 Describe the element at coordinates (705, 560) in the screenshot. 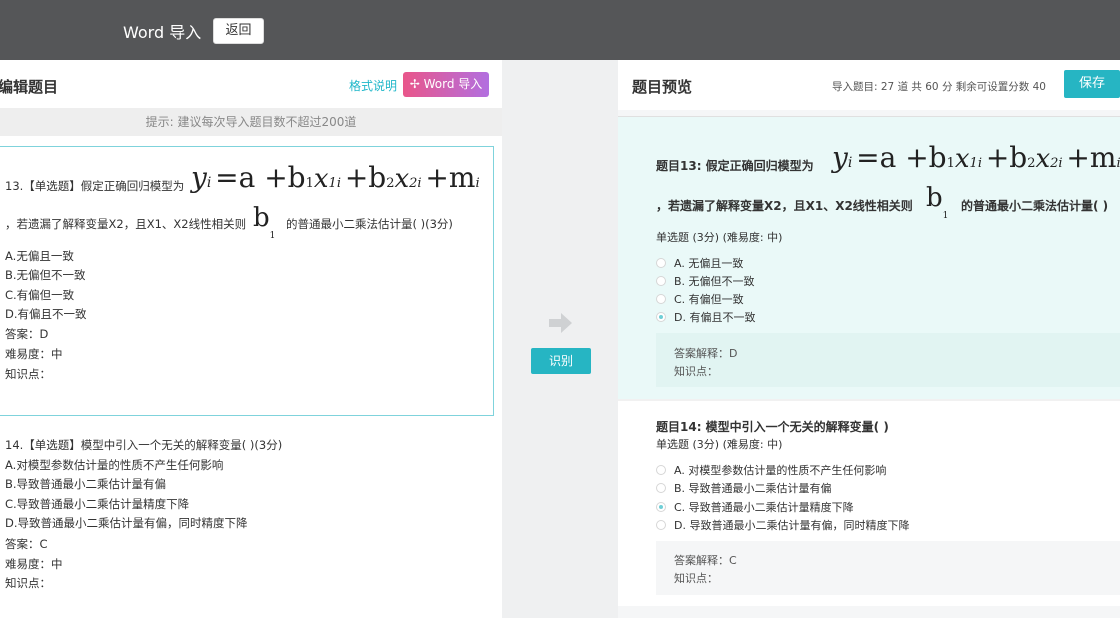

I see `p14-explanation: 答案解释：C` at that location.